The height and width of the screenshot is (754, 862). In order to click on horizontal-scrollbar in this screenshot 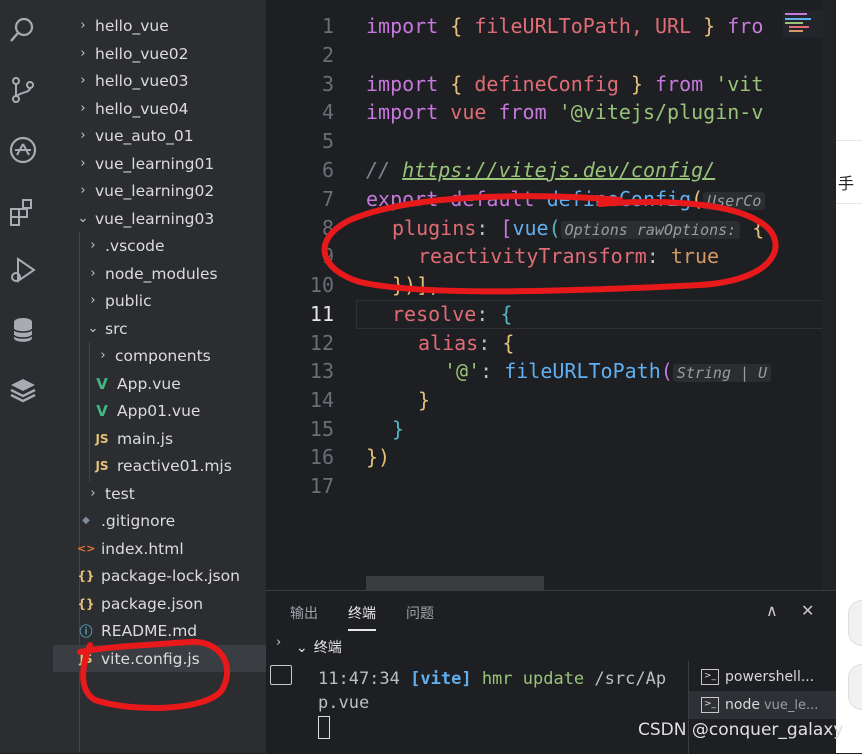, I will do `click(455, 583)`.